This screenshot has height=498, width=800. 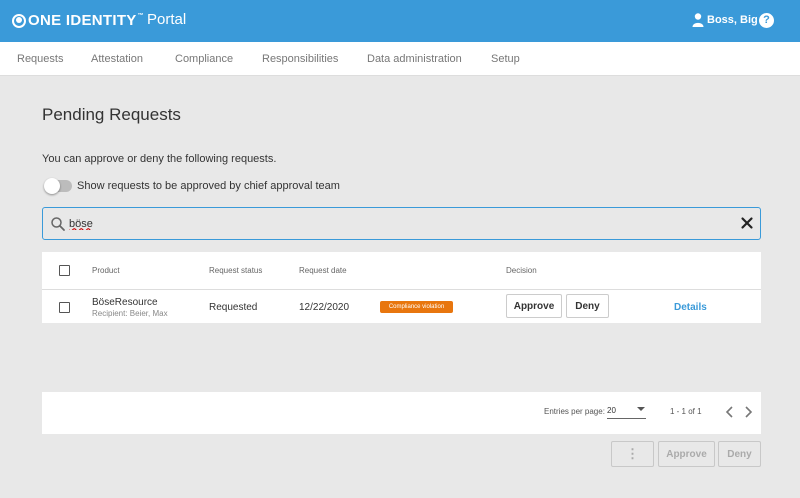 I want to click on column-header-decision: Decision, so click(x=521, y=270).